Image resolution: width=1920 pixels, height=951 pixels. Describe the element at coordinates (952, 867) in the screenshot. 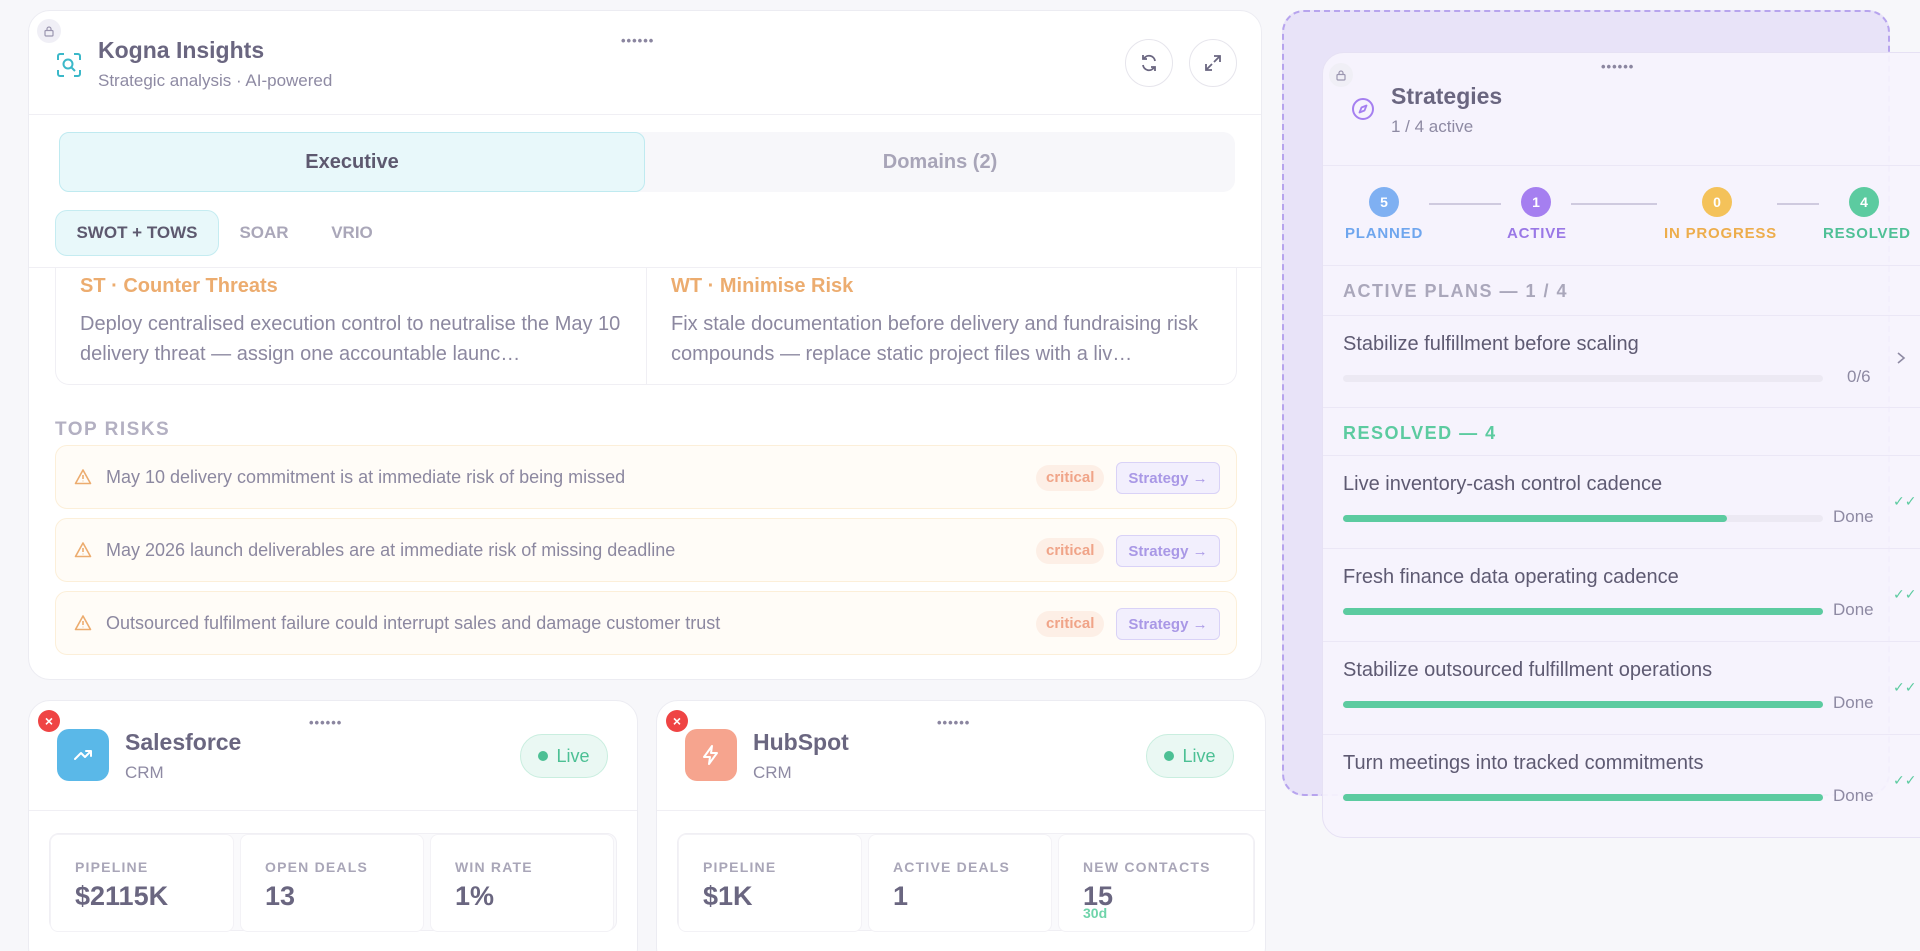

I see `stat-label: ACTIVE DEALS` at that location.